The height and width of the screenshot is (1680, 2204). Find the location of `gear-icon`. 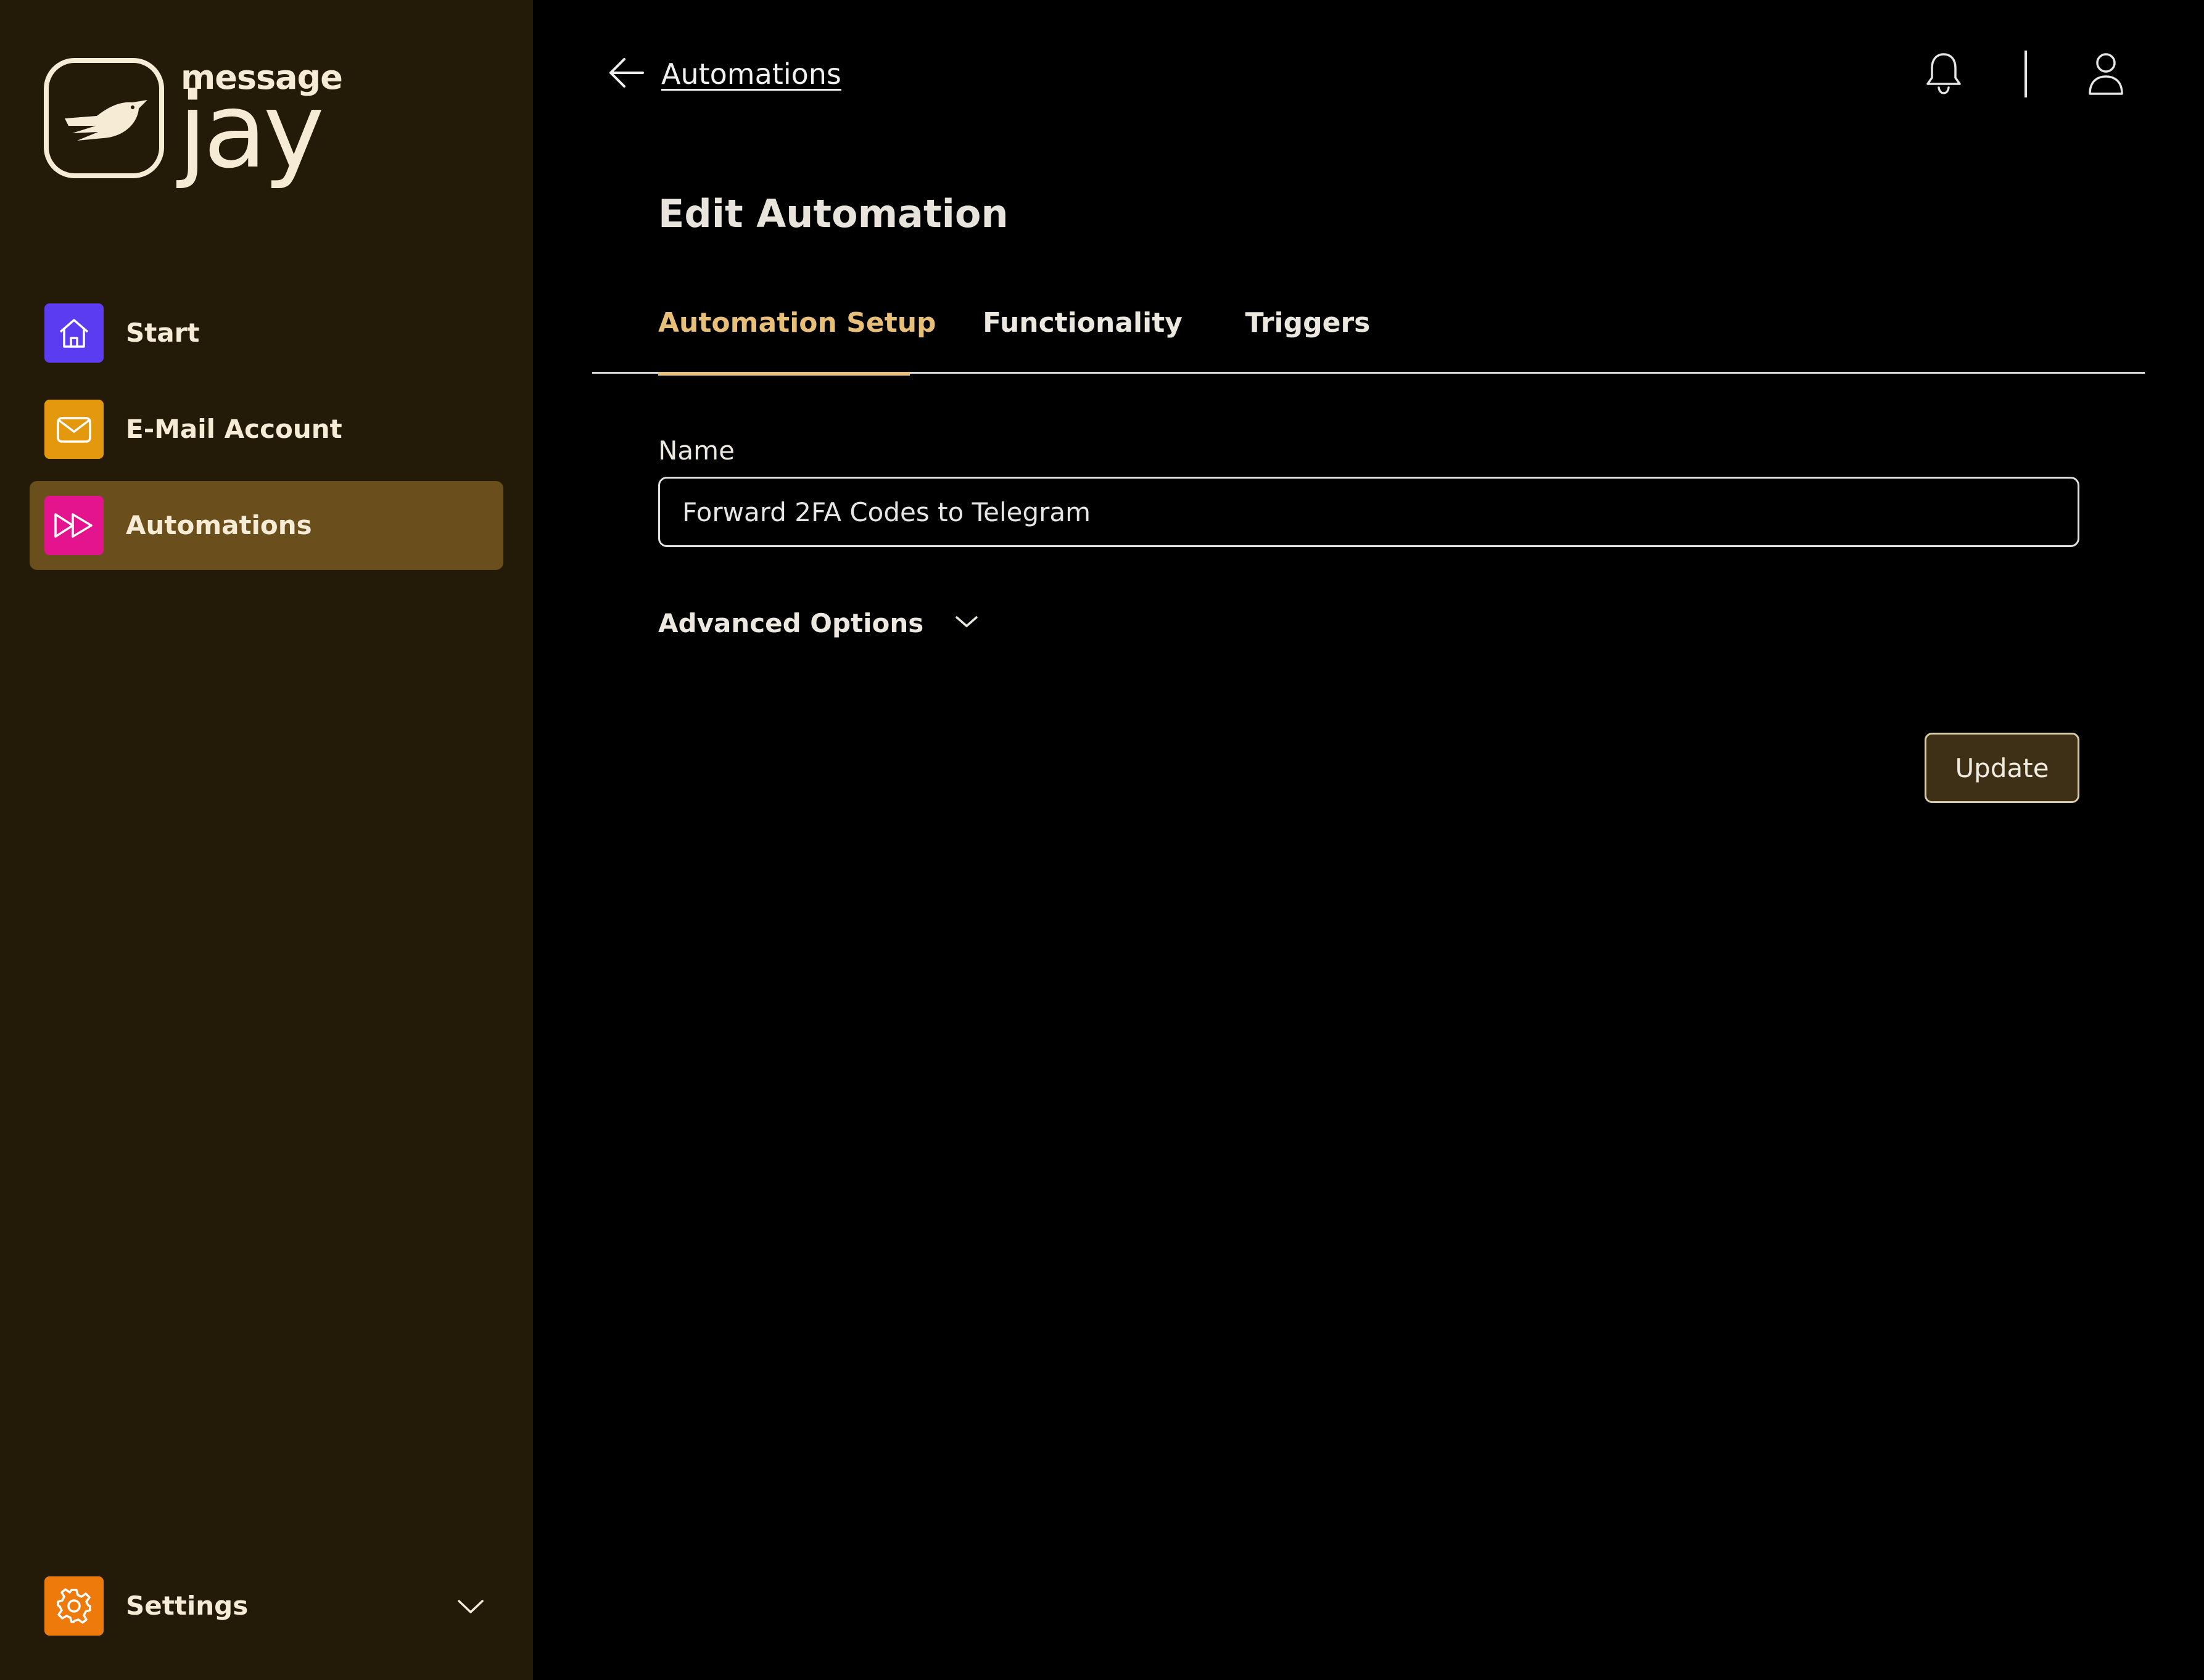

gear-icon is located at coordinates (74, 1606).